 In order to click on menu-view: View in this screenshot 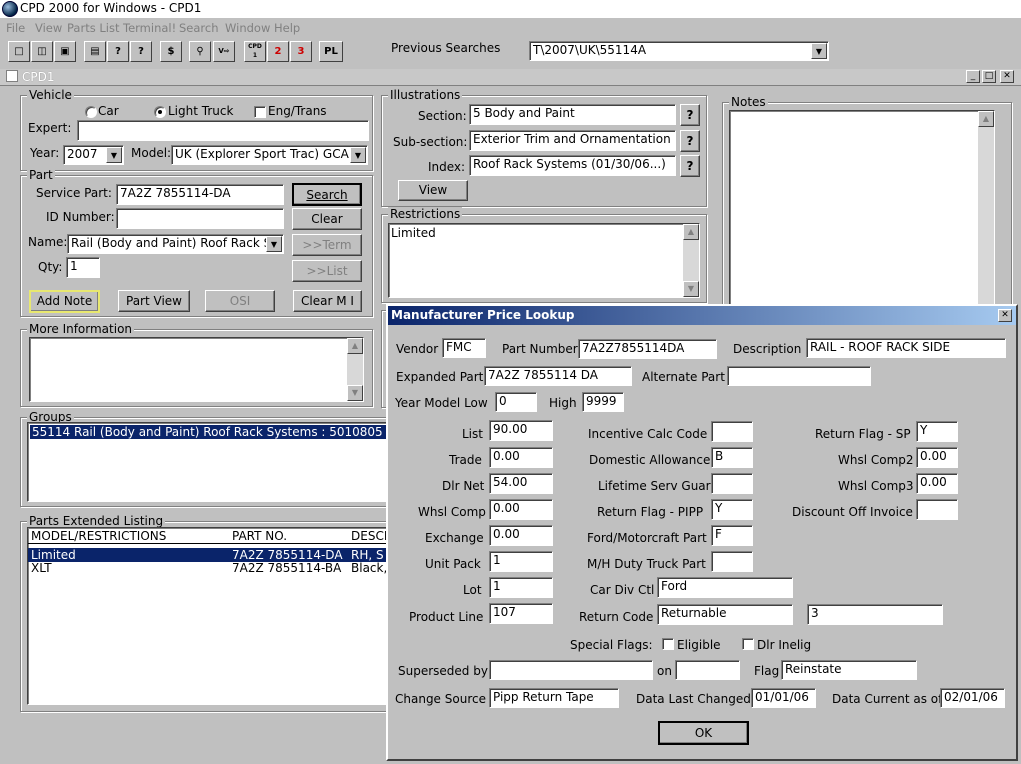, I will do `click(48, 28)`.